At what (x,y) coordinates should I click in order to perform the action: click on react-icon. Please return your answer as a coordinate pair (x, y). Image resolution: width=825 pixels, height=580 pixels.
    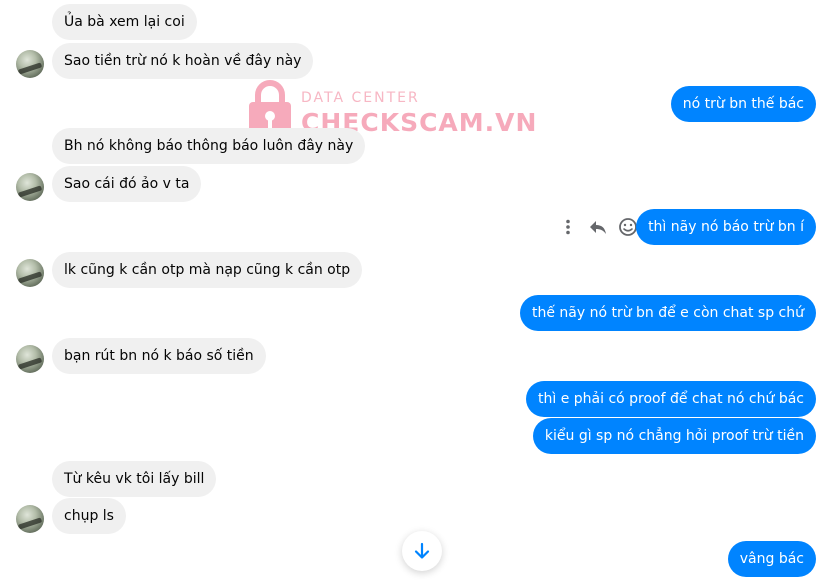
    Looking at the image, I should click on (628, 227).